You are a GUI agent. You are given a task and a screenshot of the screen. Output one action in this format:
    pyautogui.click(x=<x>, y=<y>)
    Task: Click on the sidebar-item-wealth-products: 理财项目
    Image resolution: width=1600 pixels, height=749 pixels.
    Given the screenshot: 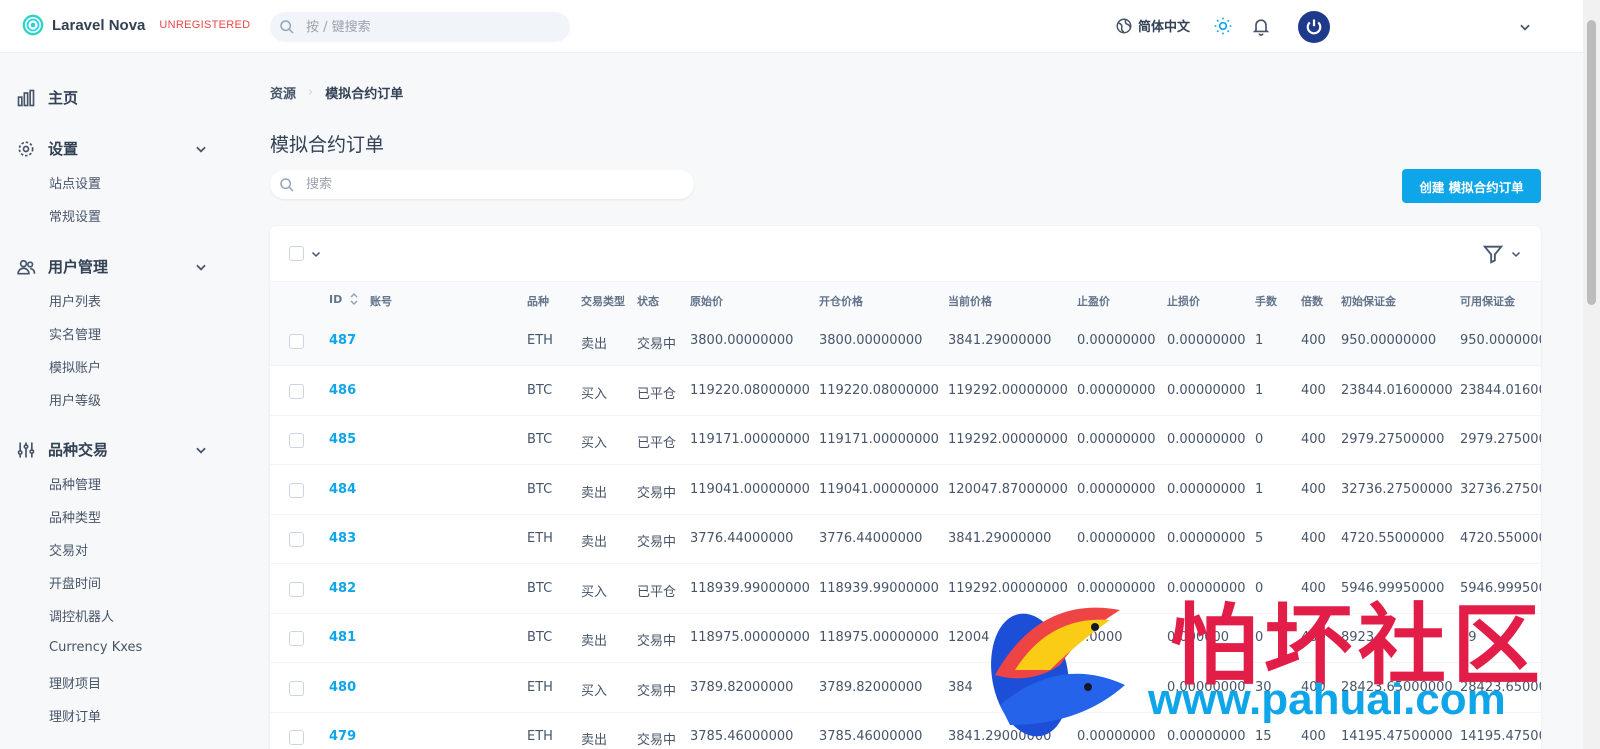 What is the action you would take?
    pyautogui.click(x=75, y=682)
    